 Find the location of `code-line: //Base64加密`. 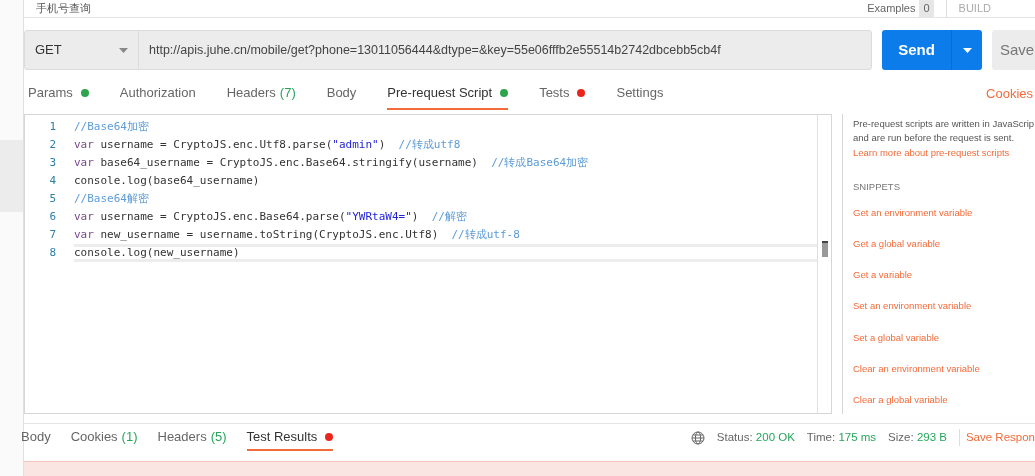

code-line: //Base64加密 is located at coordinates (112, 126).